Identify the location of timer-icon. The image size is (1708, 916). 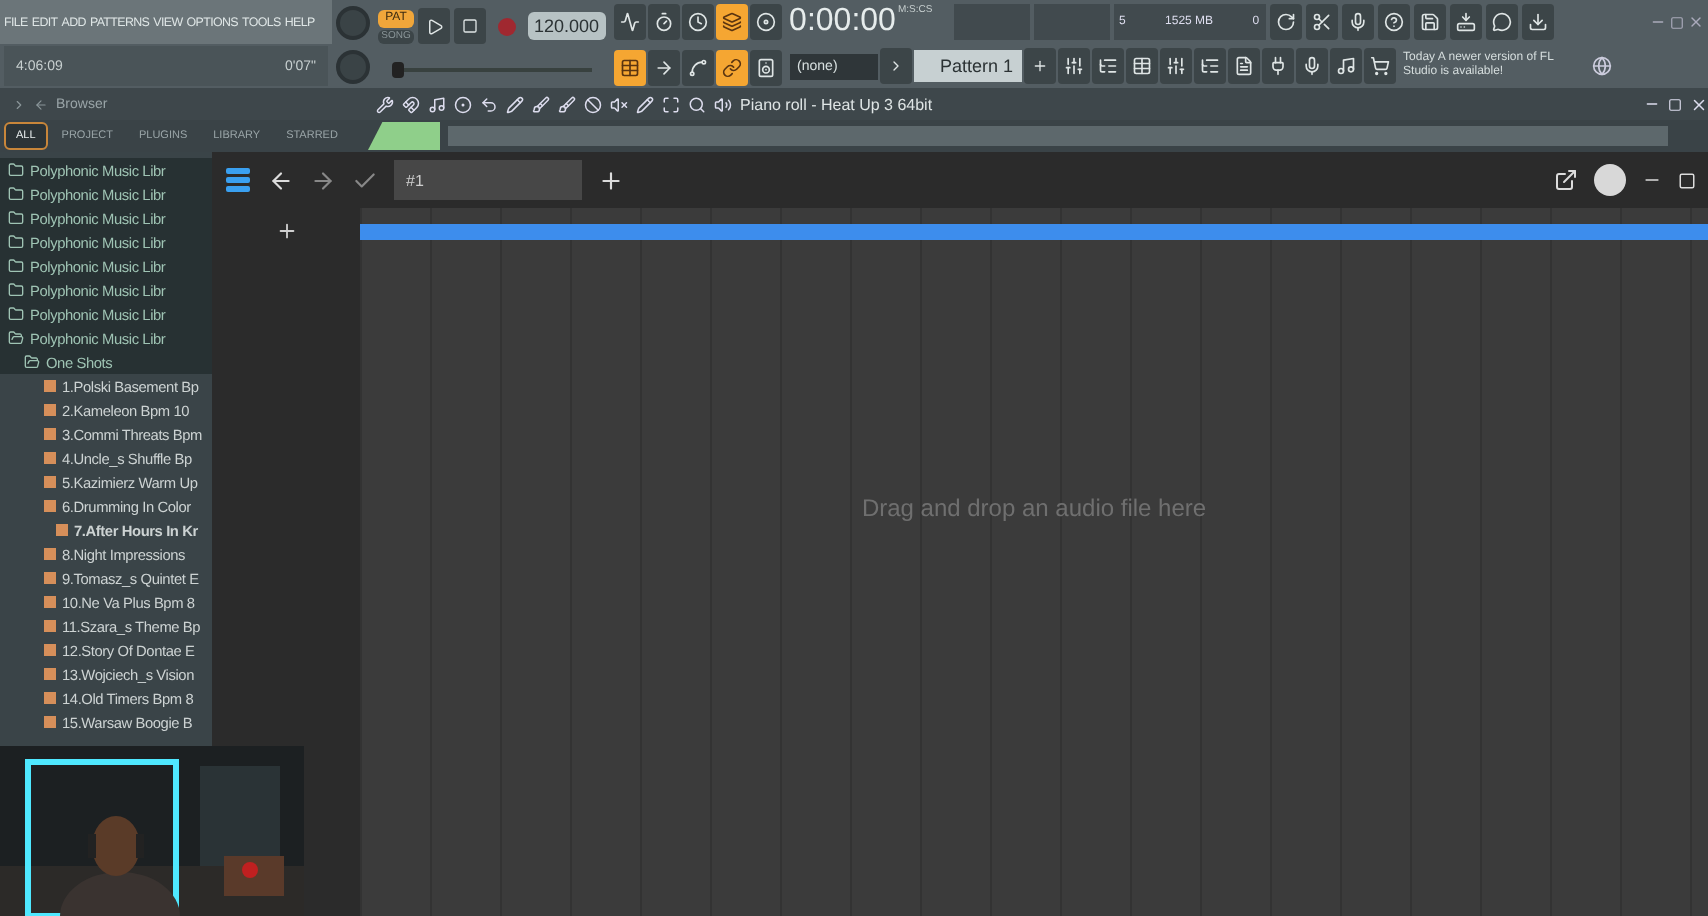
(663, 21).